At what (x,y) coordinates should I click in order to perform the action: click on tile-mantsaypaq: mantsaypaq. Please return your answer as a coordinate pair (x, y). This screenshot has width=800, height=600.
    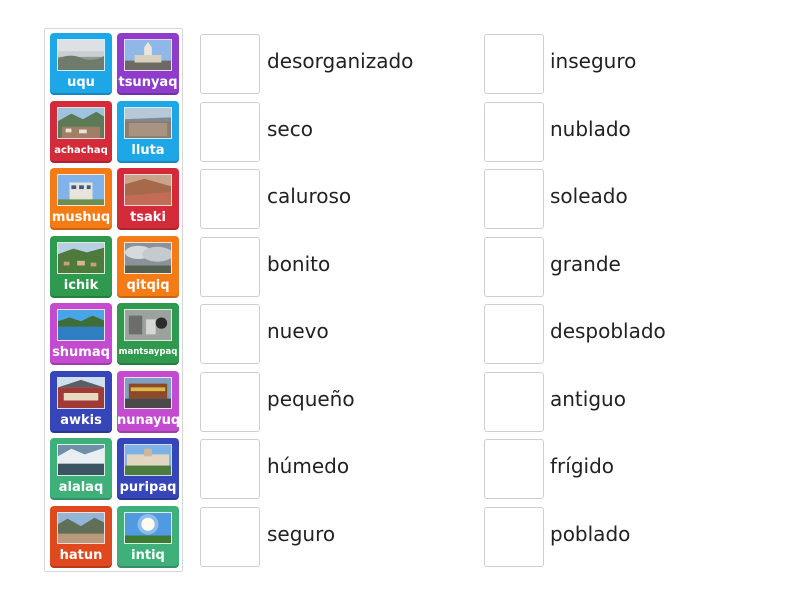
    Looking at the image, I should click on (148, 334).